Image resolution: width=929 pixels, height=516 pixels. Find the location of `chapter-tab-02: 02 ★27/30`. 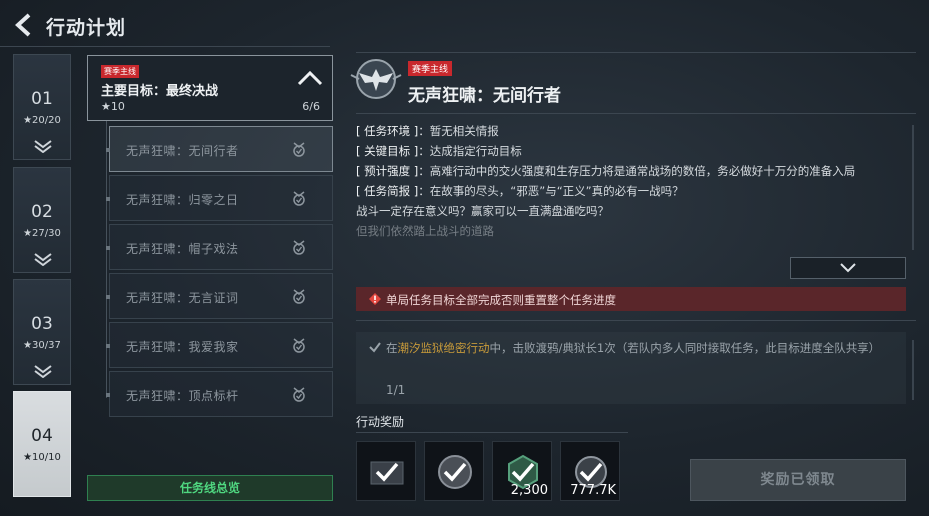

chapter-tab-02: 02 ★27/30 is located at coordinates (42, 220).